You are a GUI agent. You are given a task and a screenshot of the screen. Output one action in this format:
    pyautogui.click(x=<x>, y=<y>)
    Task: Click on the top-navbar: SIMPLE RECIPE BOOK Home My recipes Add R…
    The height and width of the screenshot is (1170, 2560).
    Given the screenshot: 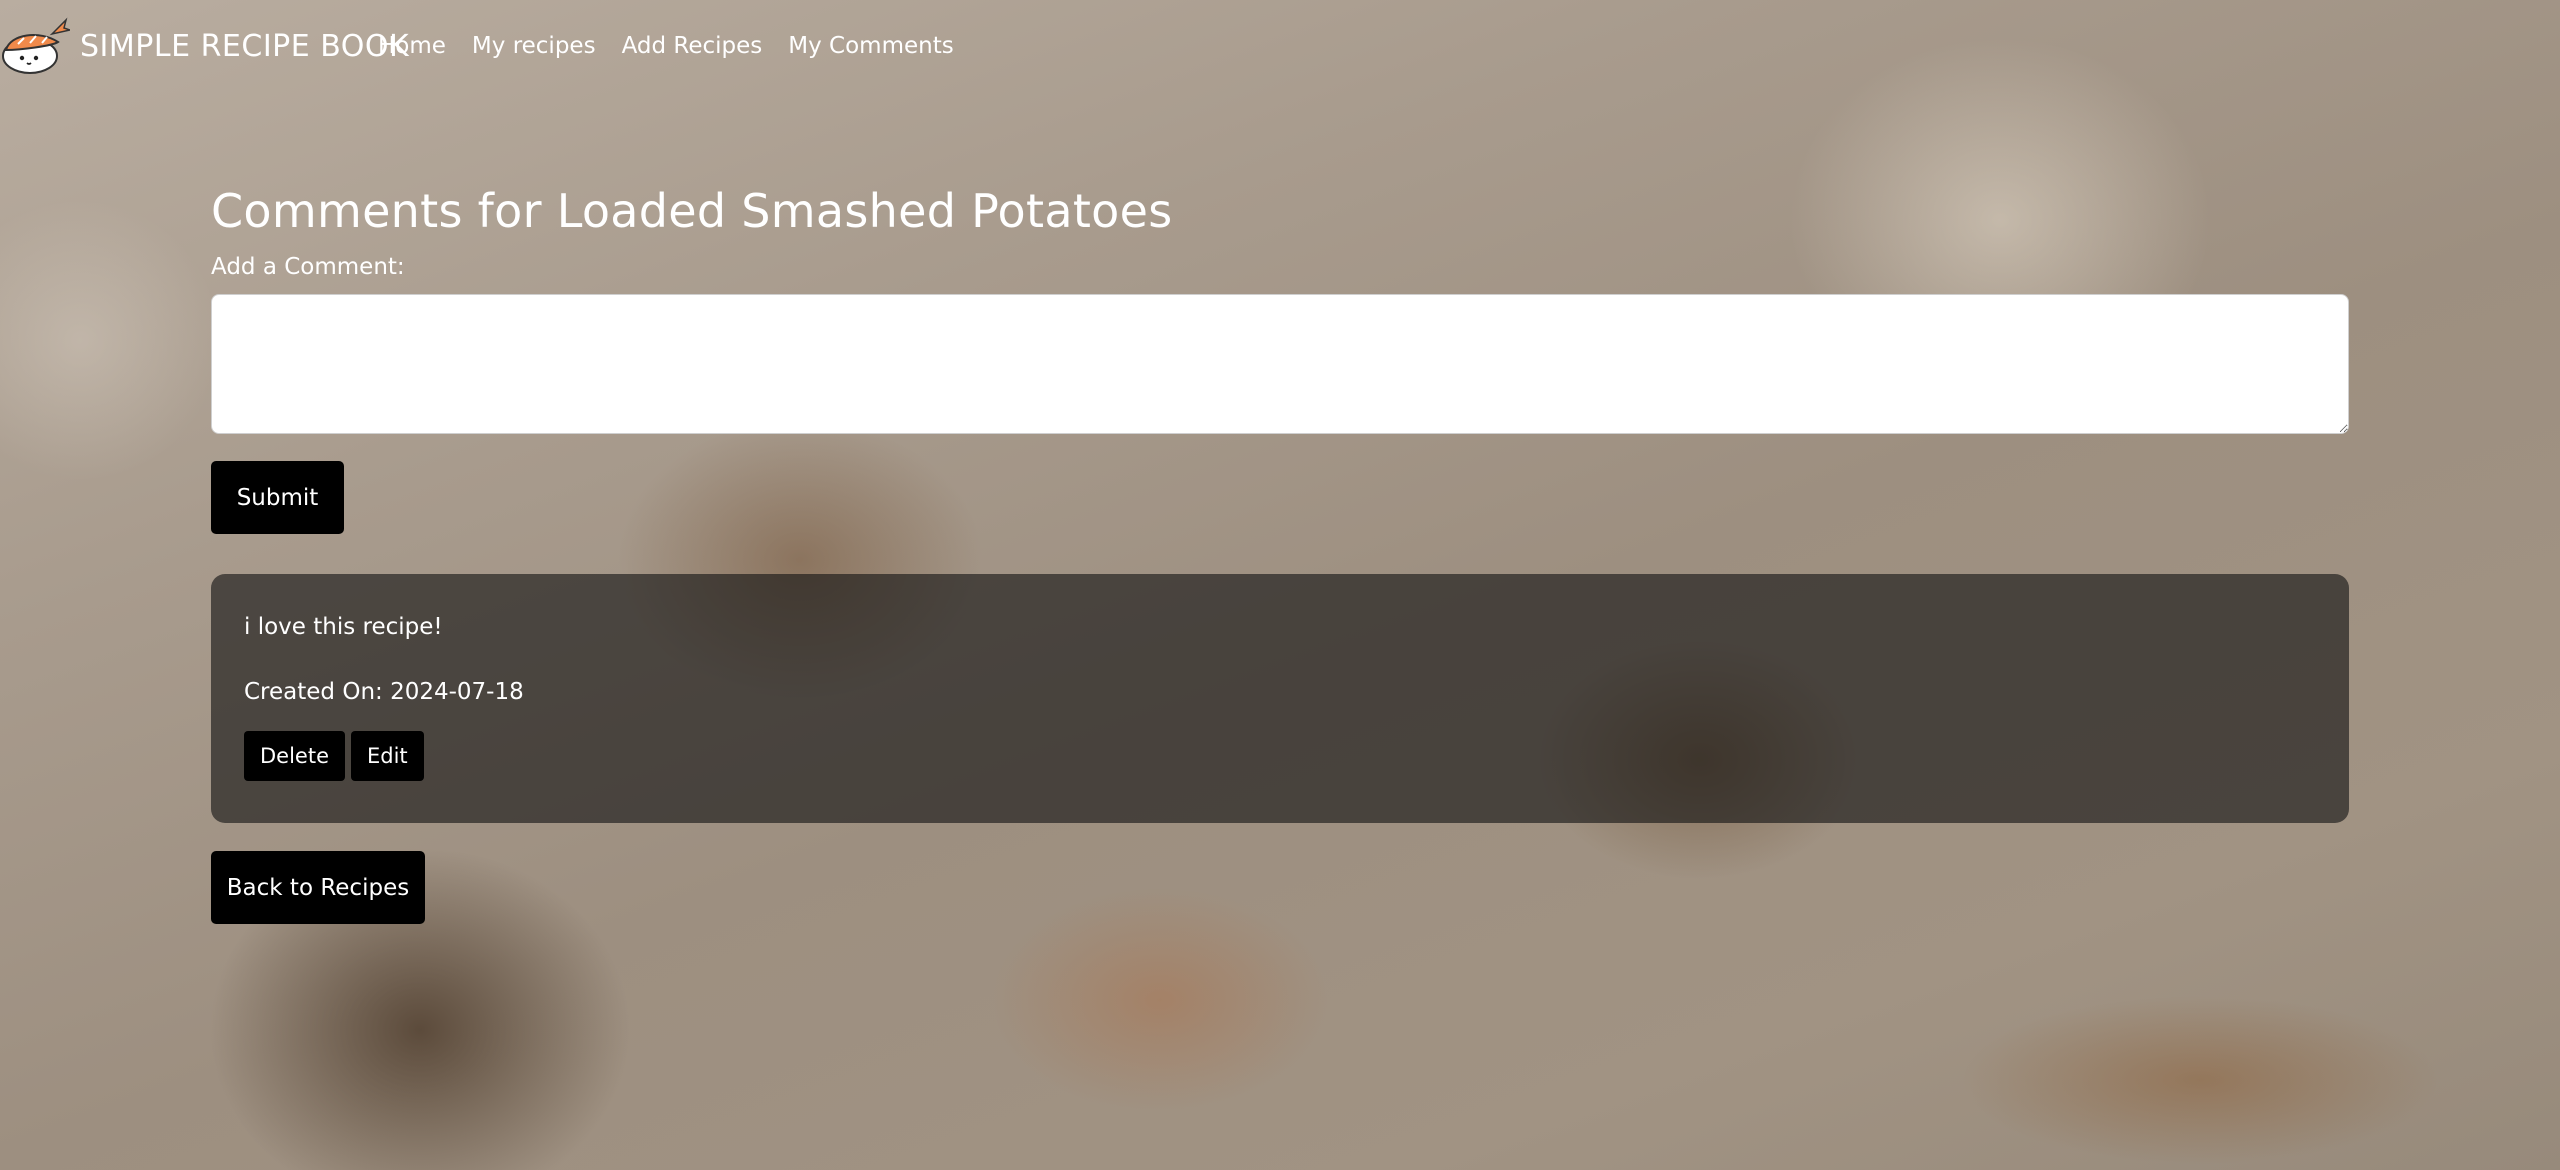 What is the action you would take?
    pyautogui.click(x=1280, y=45)
    